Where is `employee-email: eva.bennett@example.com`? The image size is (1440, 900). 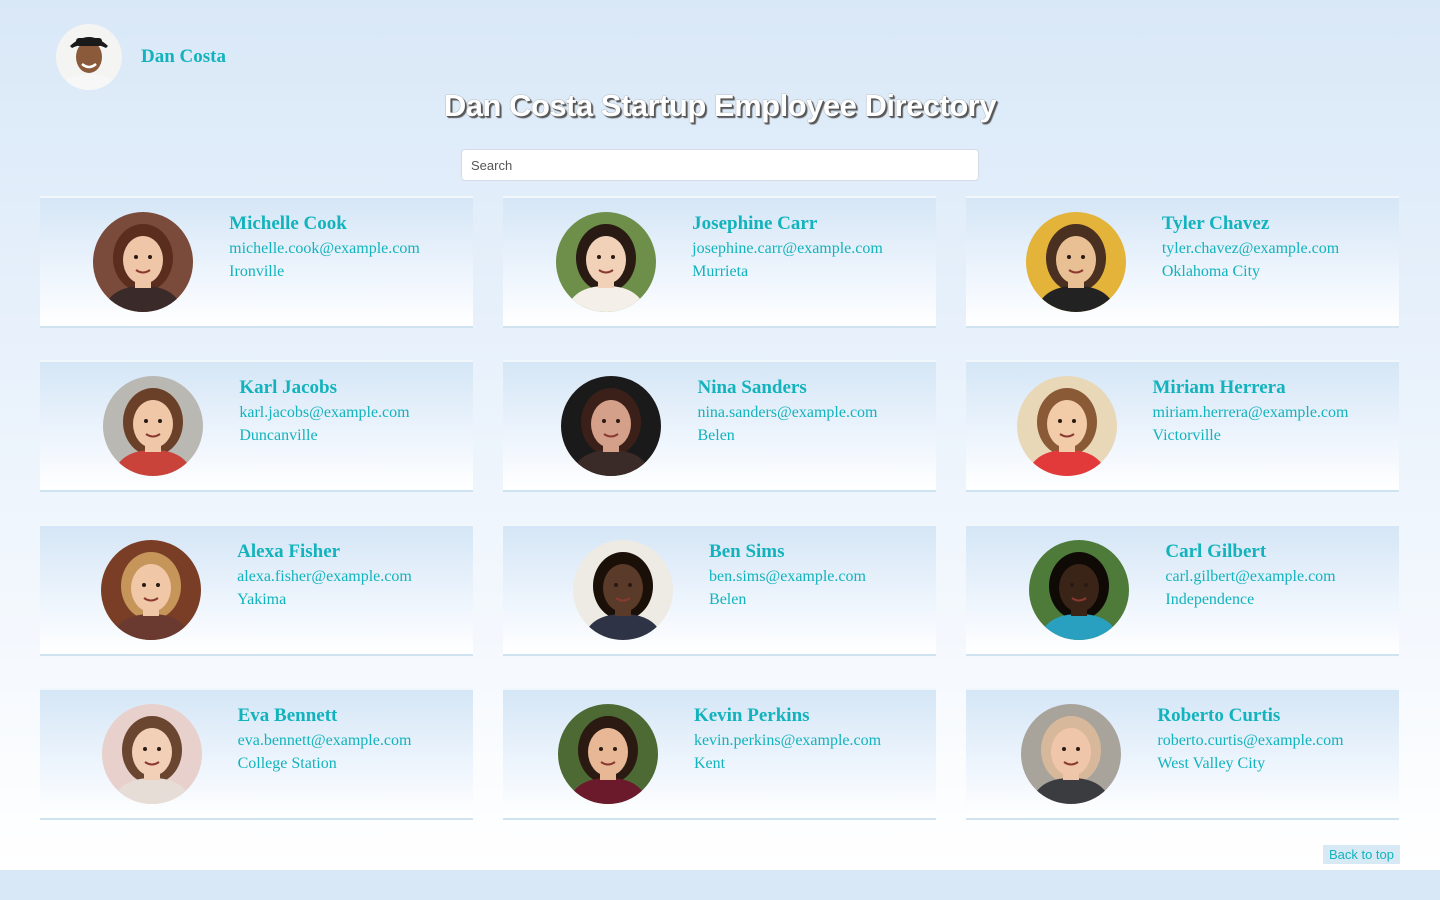
employee-email: eva.bennett@example.com is located at coordinates (324, 740).